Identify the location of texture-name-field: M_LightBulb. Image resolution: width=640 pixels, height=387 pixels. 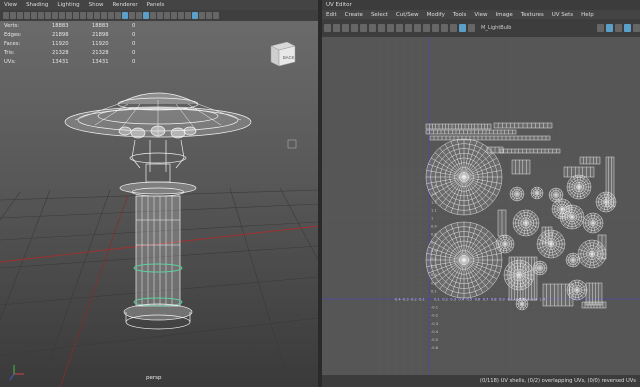
(496, 28).